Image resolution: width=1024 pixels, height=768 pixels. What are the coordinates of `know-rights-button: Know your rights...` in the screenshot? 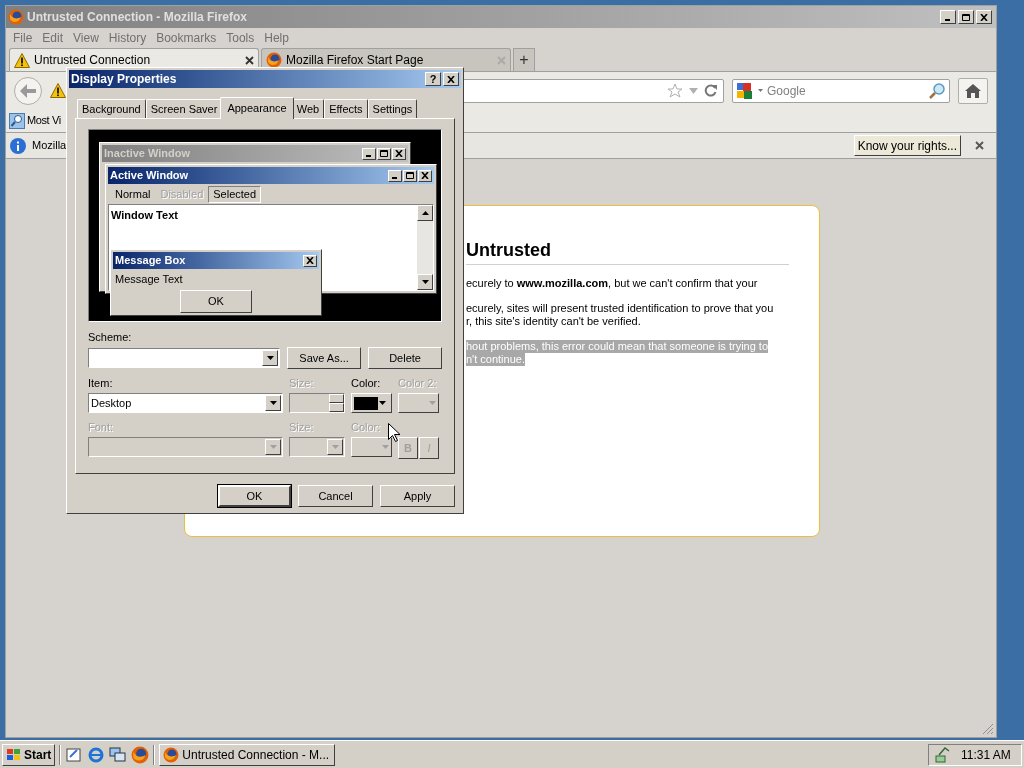 It's located at (907, 145).